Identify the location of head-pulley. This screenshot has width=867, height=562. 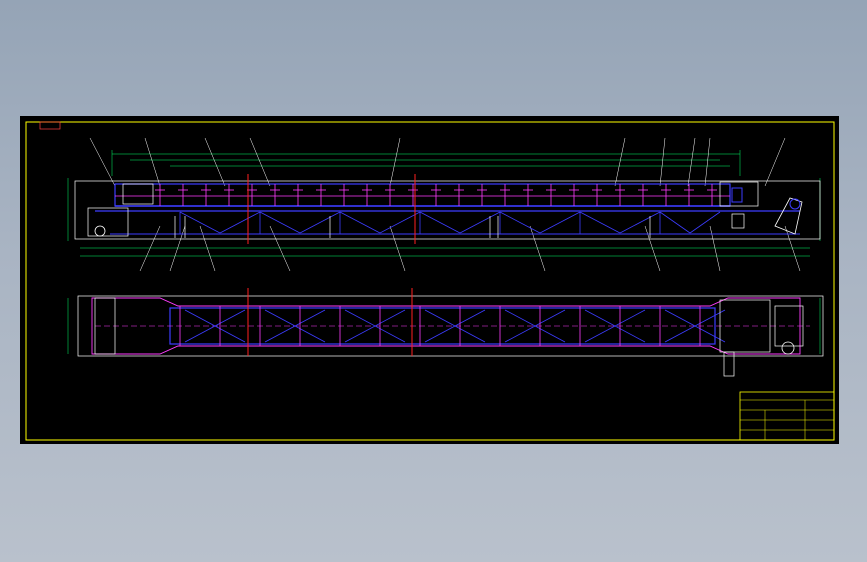
(795, 204).